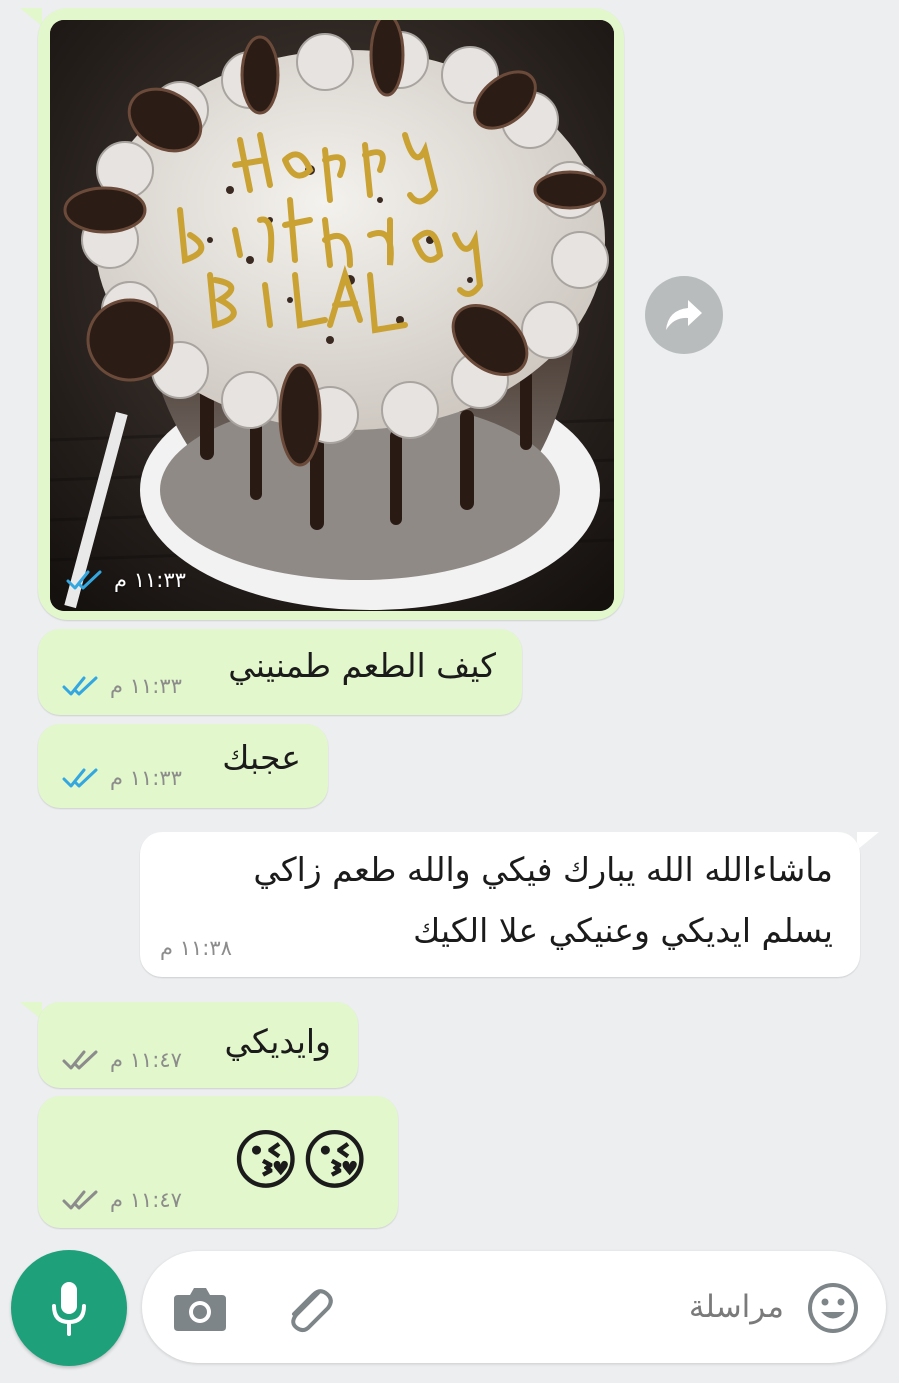 This screenshot has height=1383, width=899. Describe the element at coordinates (674, 1307) in the screenshot. I see `message-input` at that location.